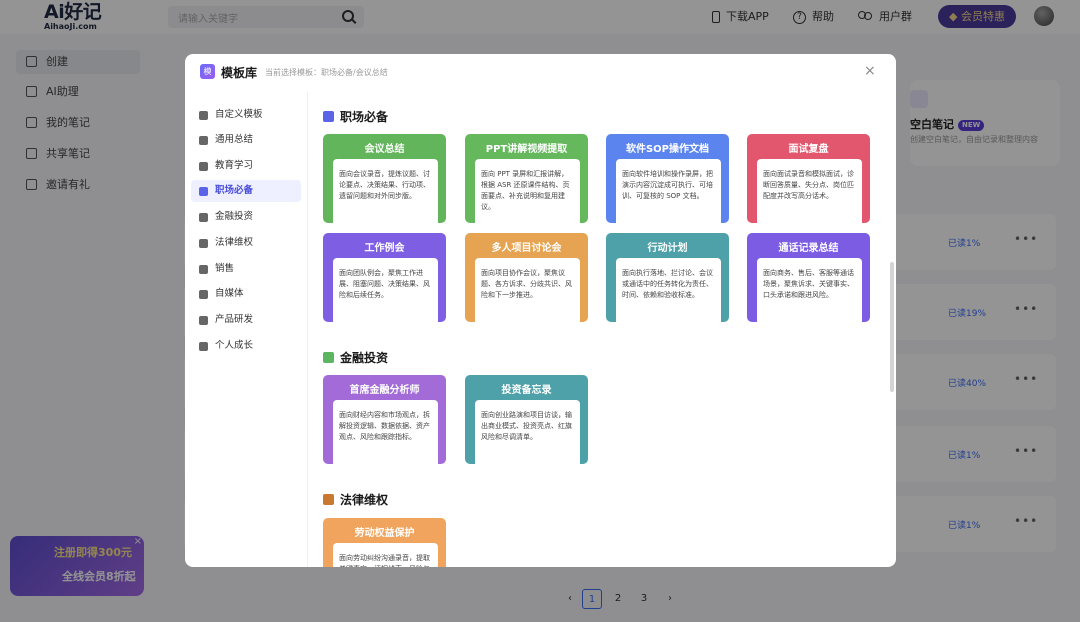 This screenshot has height=622, width=1080. What do you see at coordinates (234, 216) in the screenshot?
I see `nav-label: 金融投资` at bounding box center [234, 216].